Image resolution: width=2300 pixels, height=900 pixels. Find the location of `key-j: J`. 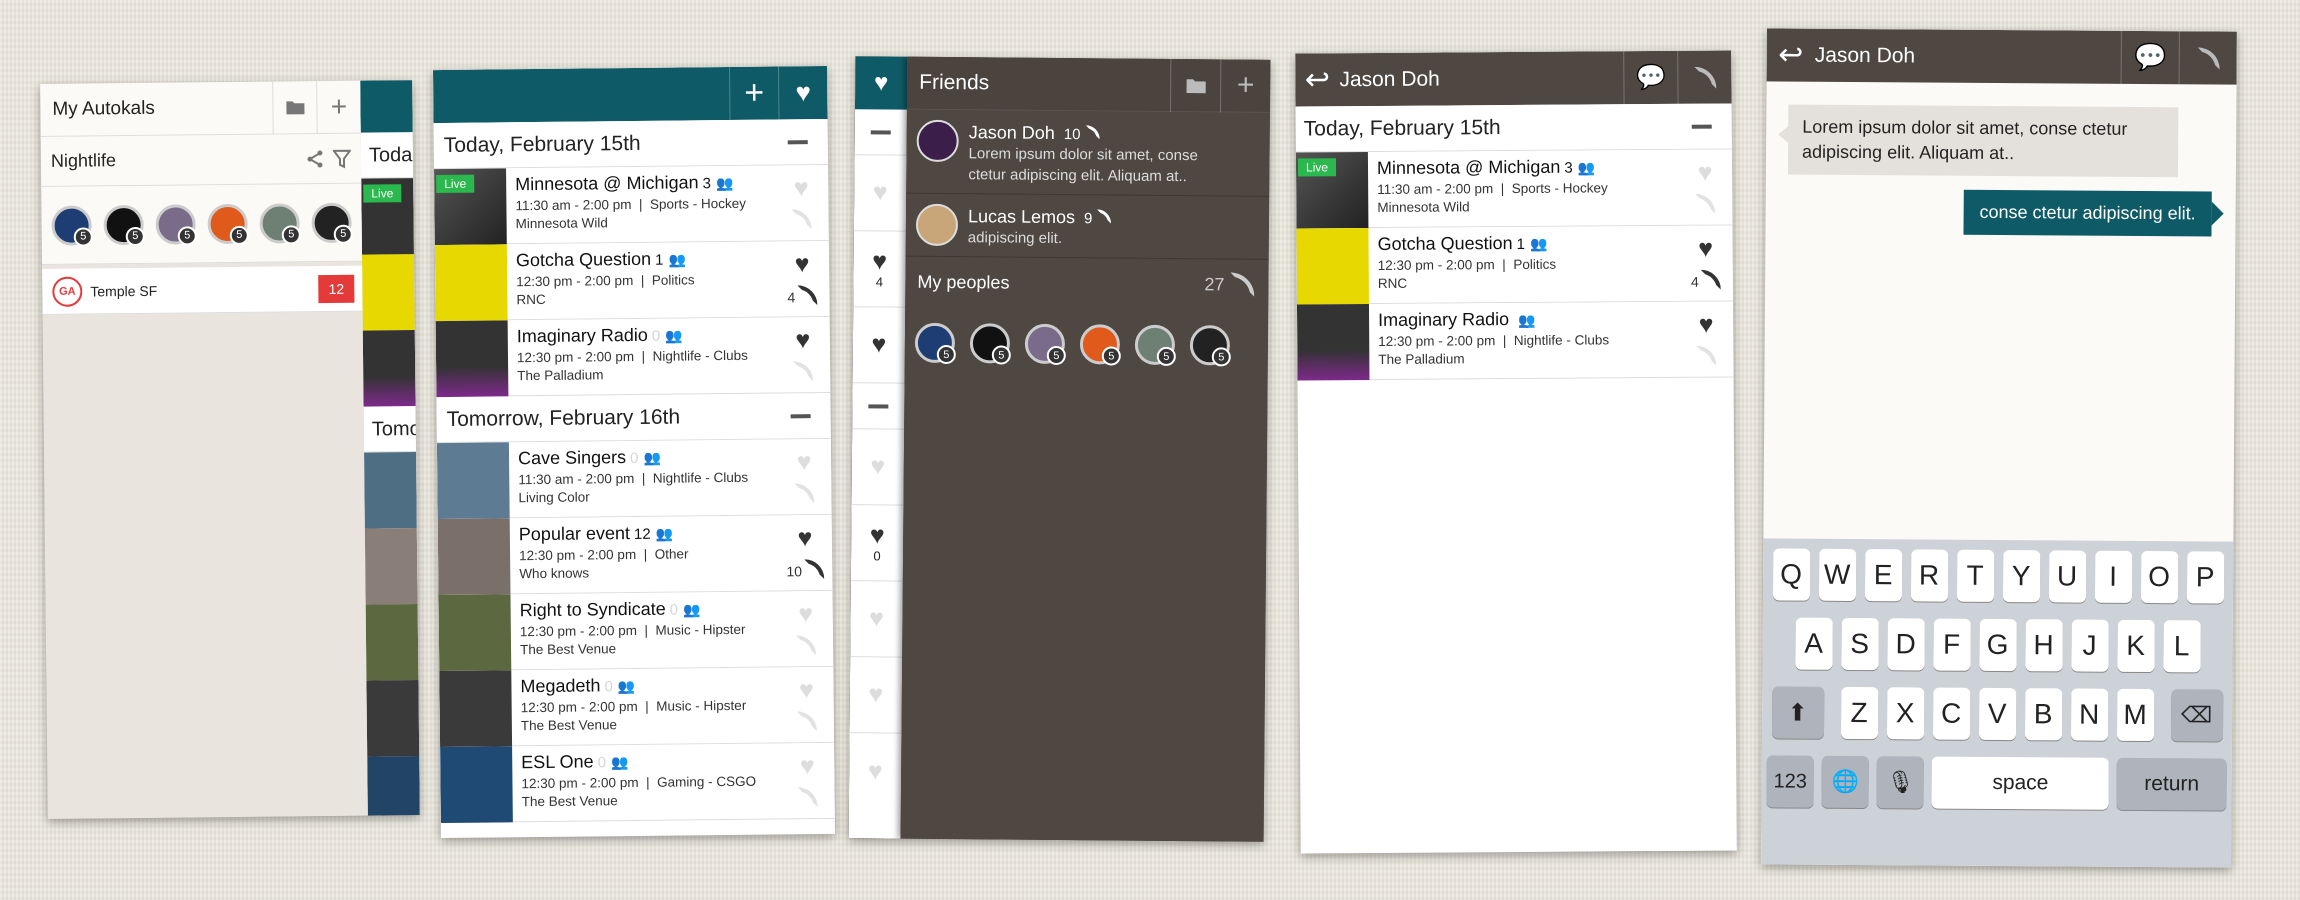

key-j: J is located at coordinates (2089, 645).